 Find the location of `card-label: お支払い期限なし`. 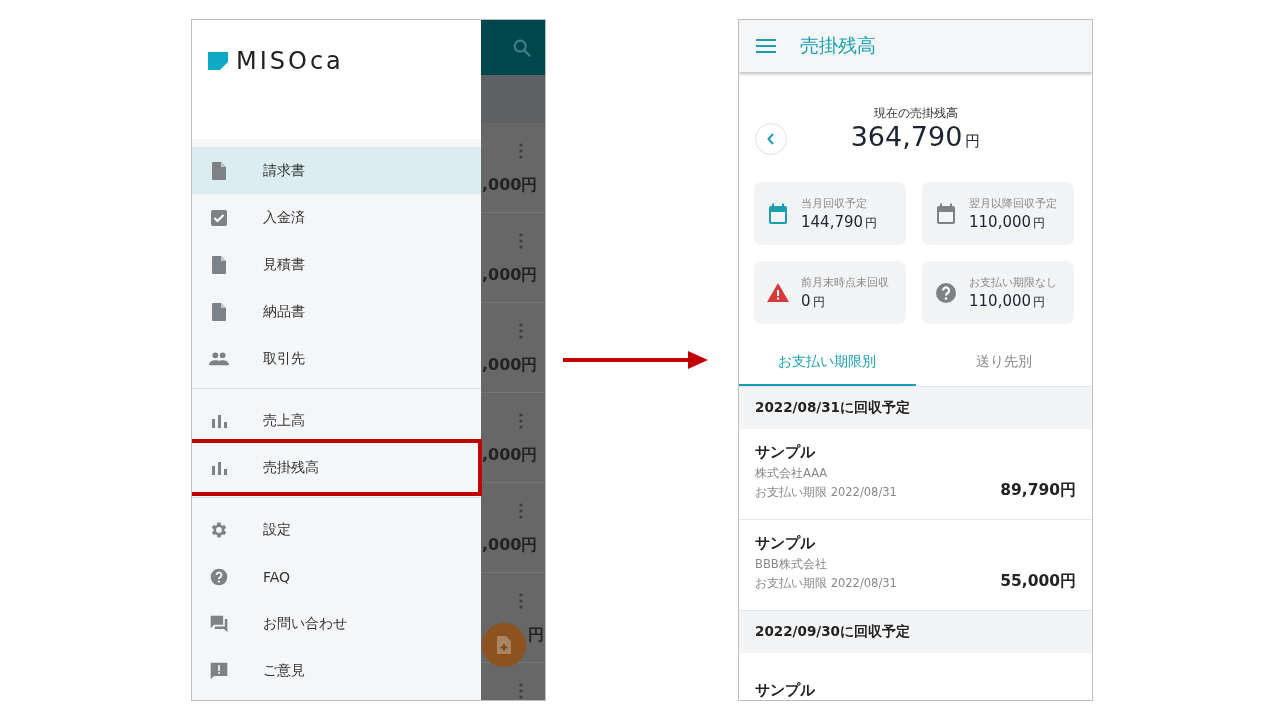

card-label: お支払い期限なし is located at coordinates (1013, 282).